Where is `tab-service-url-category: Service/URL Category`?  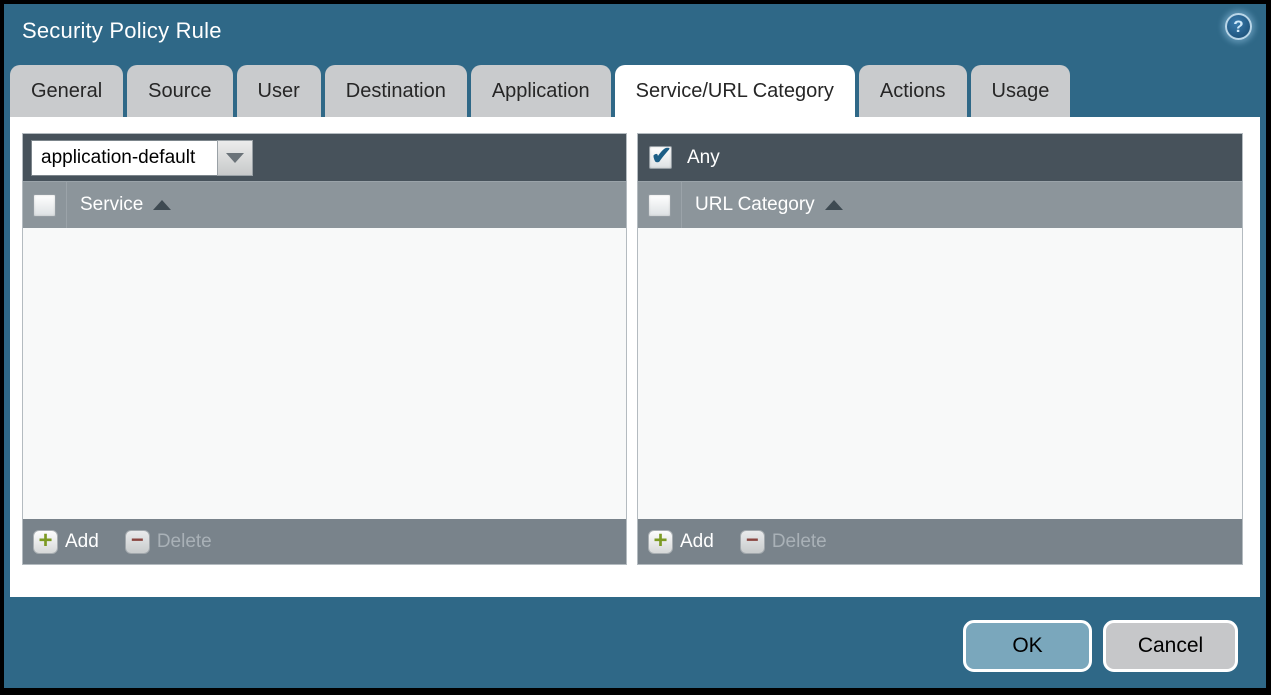
tab-service-url-category: Service/URL Category is located at coordinates (734, 91).